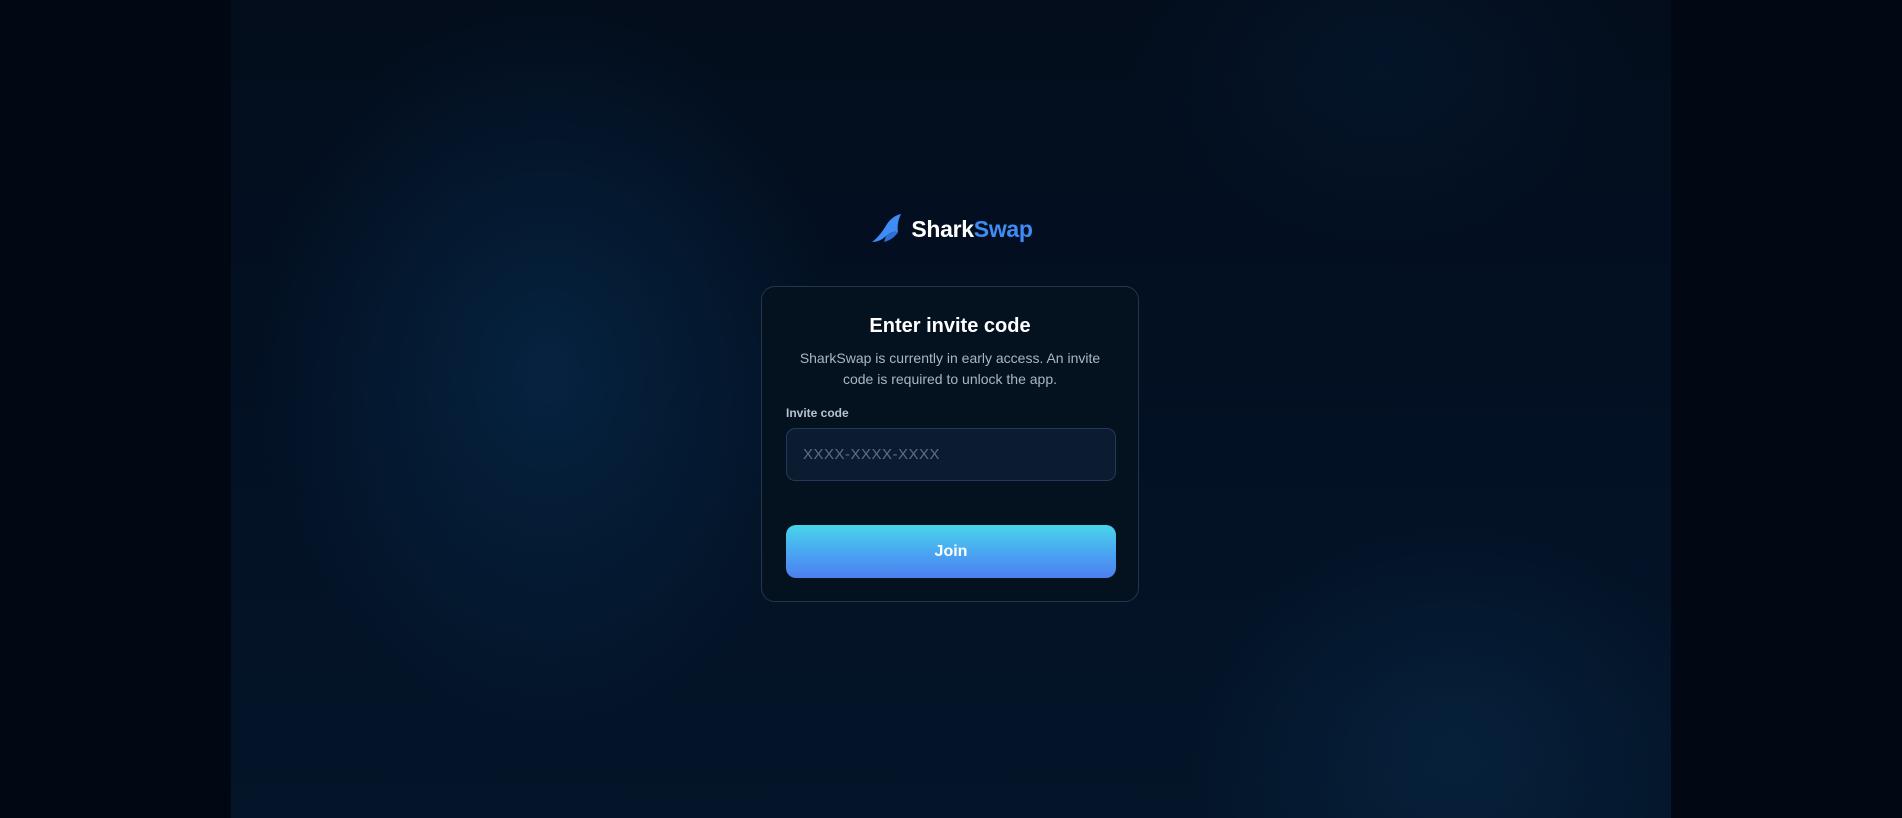 This screenshot has height=818, width=1902. I want to click on brand-name-primary: Shark, so click(942, 228).